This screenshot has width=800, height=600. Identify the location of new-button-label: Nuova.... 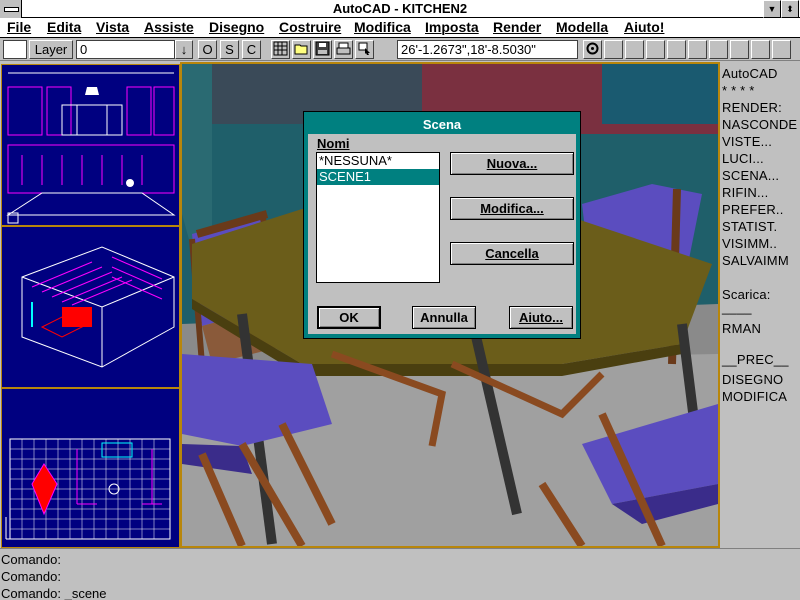
(512, 163).